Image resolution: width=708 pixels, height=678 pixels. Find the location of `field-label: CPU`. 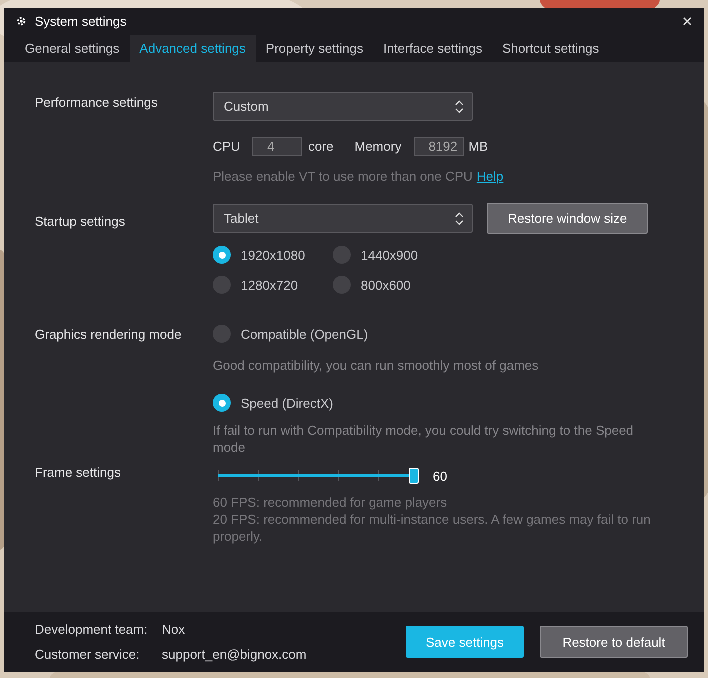

field-label: CPU is located at coordinates (226, 146).